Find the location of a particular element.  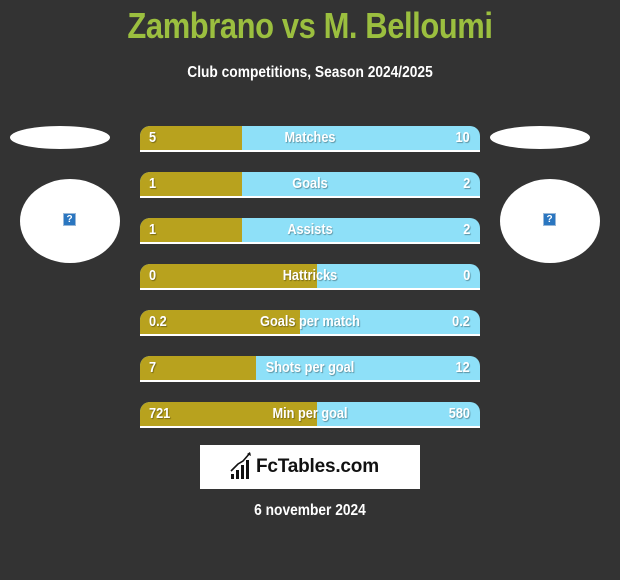

right-player-name-placeholder is located at coordinates (540, 137).